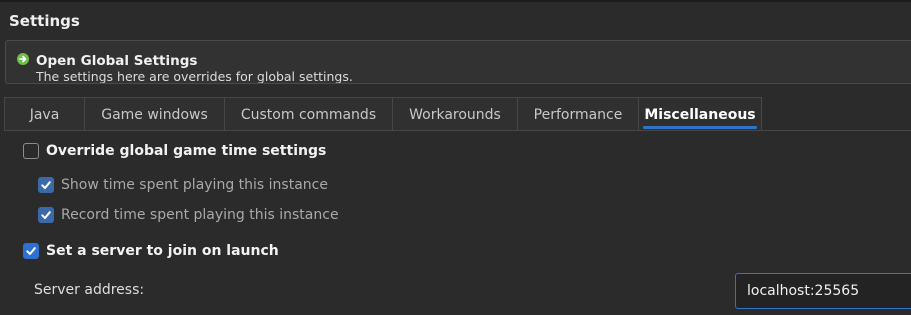 The image size is (911, 315). I want to click on join-server-option: Set a server to join on launch, so click(151, 251).